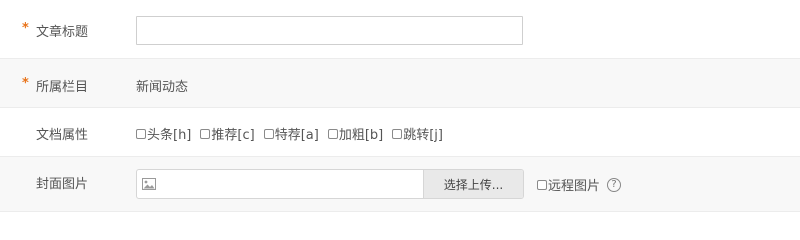  Describe the element at coordinates (361, 135) in the screenshot. I see `checkbox-label: 加粗[b]` at that location.